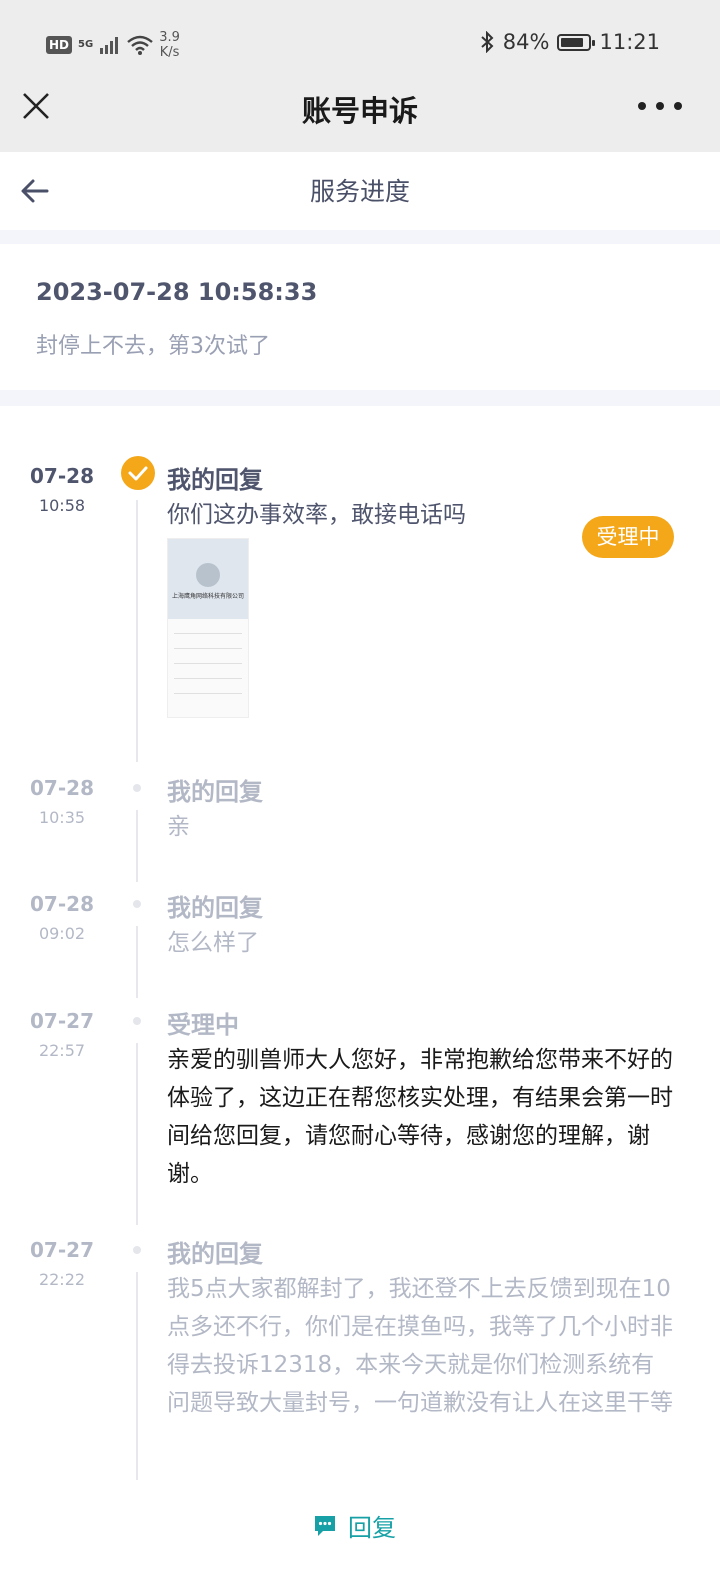 This screenshot has height=1592, width=720. Describe the element at coordinates (208, 628) in the screenshot. I see `attachment-thumbnail: 上海鹰角网络科技有限公司` at that location.